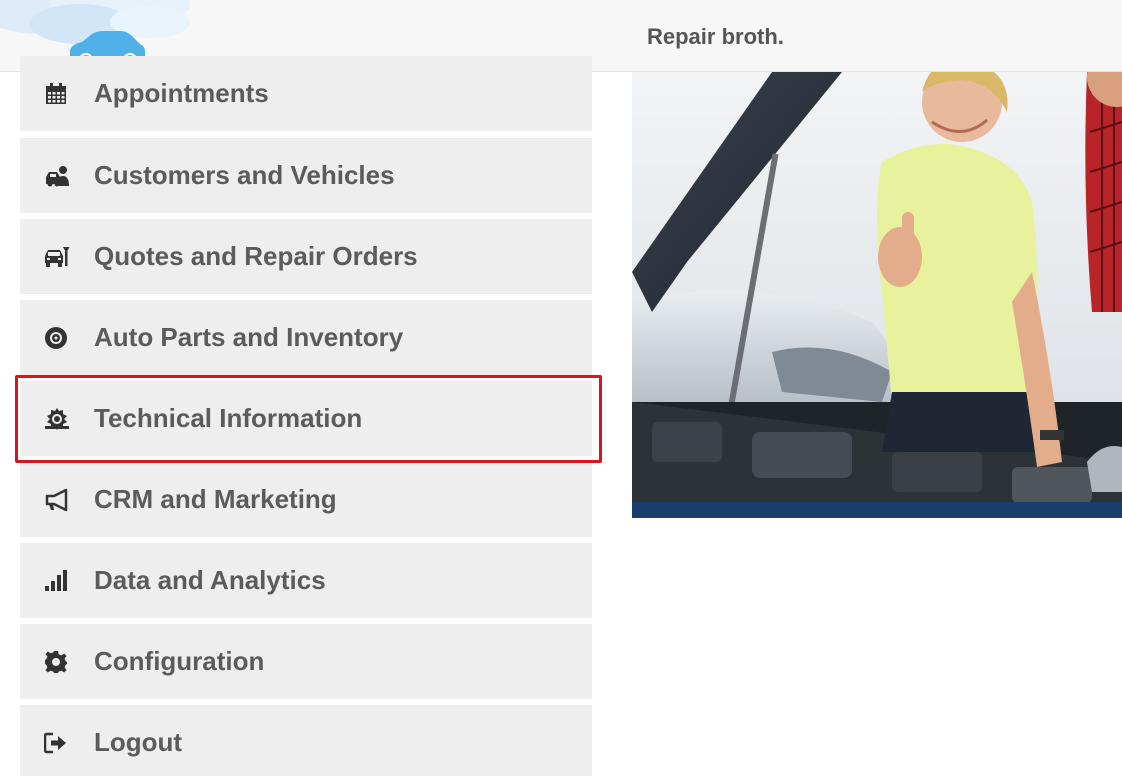 This screenshot has width=1122, height=776. I want to click on technical-info-icon, so click(62, 419).